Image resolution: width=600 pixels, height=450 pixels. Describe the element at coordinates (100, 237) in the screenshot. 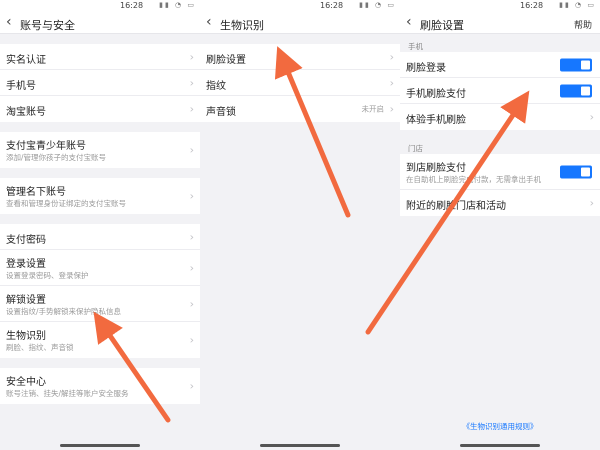

I see `row-pay-password: 支付密码 ›` at that location.